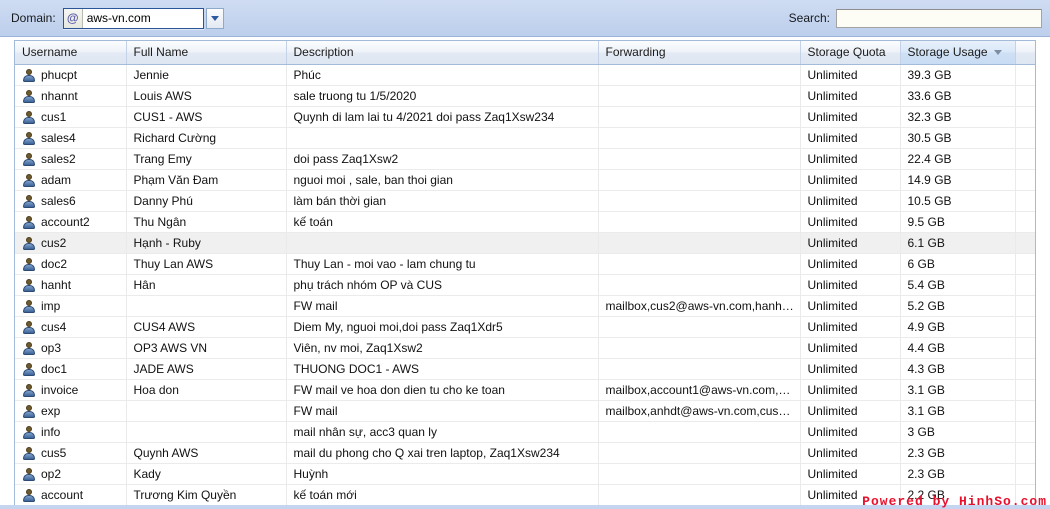  What do you see at coordinates (206, 474) in the screenshot?
I see `cell-fullname: Kady` at bounding box center [206, 474].